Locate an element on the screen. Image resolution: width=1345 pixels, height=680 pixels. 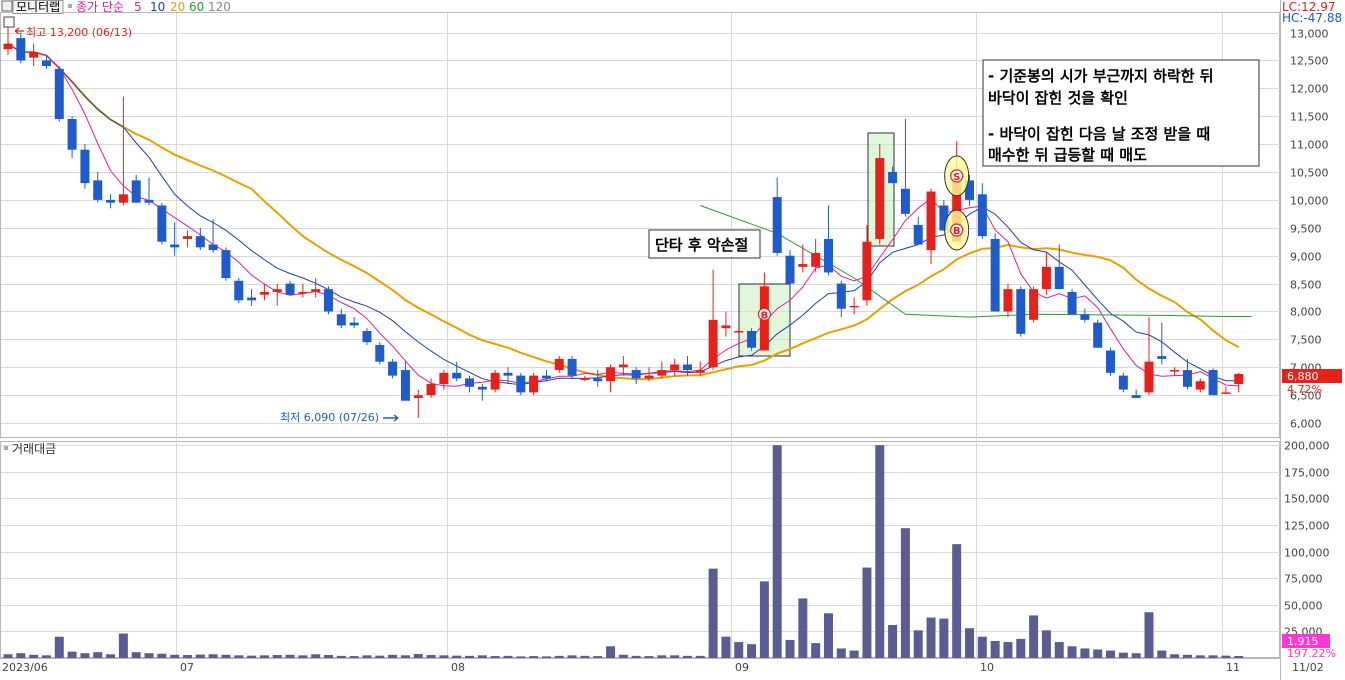
price-tick-label: 8,500 is located at coordinates (1306, 285).